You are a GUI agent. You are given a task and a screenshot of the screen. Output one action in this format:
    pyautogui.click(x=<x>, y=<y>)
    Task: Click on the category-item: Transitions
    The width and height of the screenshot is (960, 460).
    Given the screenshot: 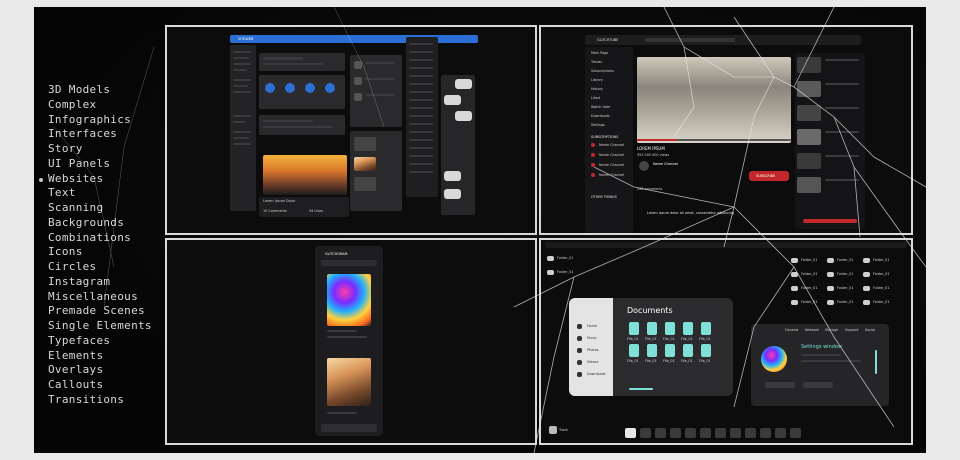 What is the action you would take?
    pyautogui.click(x=100, y=400)
    